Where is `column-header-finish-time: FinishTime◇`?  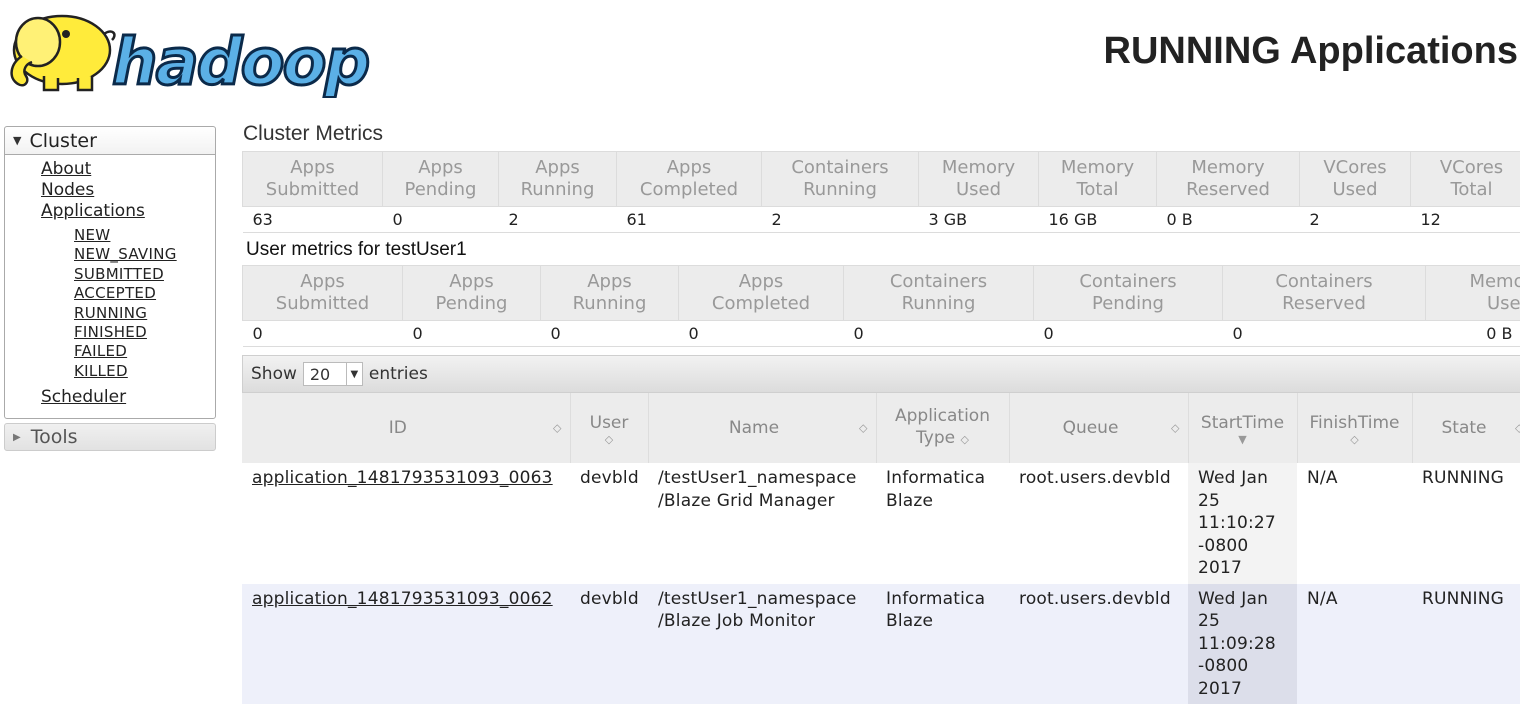 column-header-finish-time: FinishTime◇ is located at coordinates (1354, 428).